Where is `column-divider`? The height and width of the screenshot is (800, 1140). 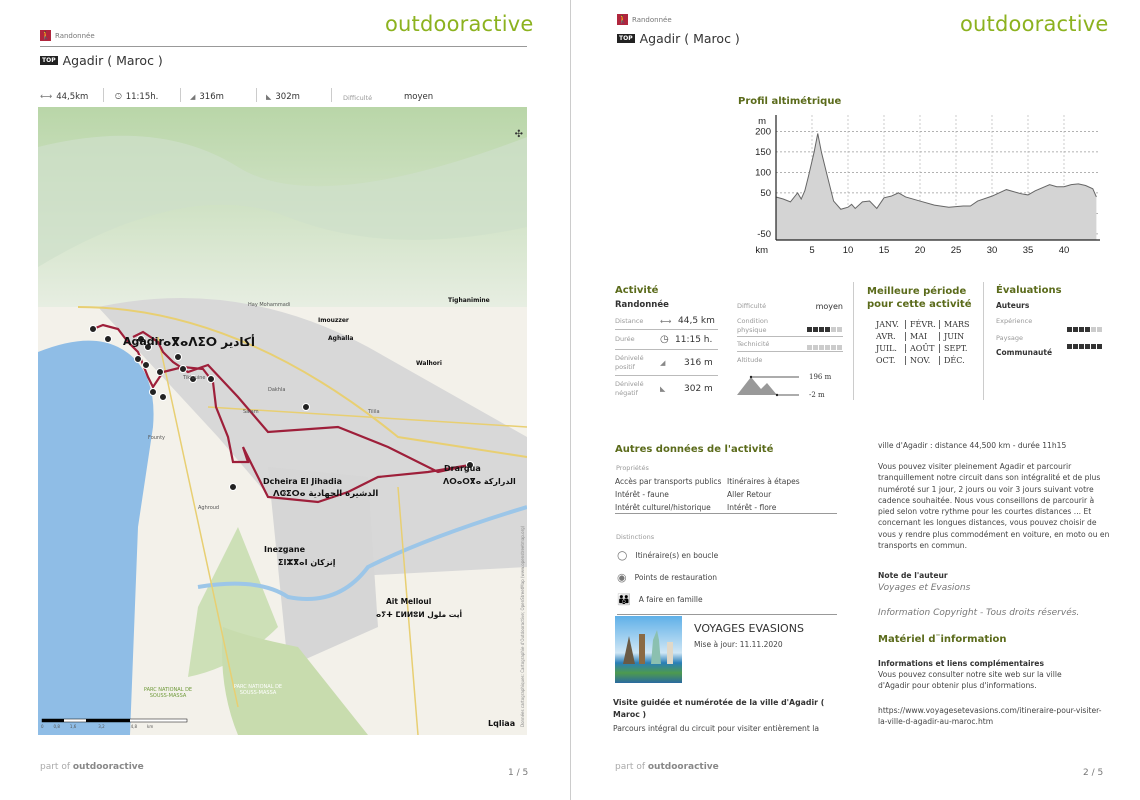
column-divider is located at coordinates (853, 341).